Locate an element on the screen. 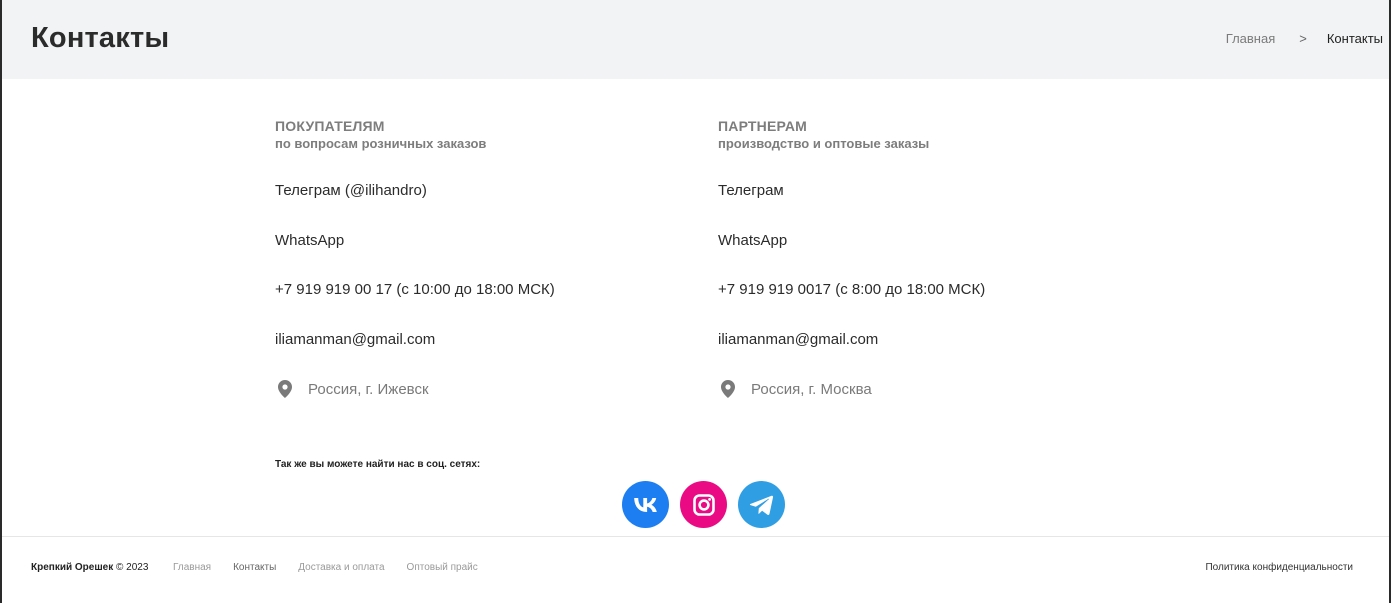 The image size is (1391, 603). partners-location: Россия, г. Москва is located at coordinates (795, 389).